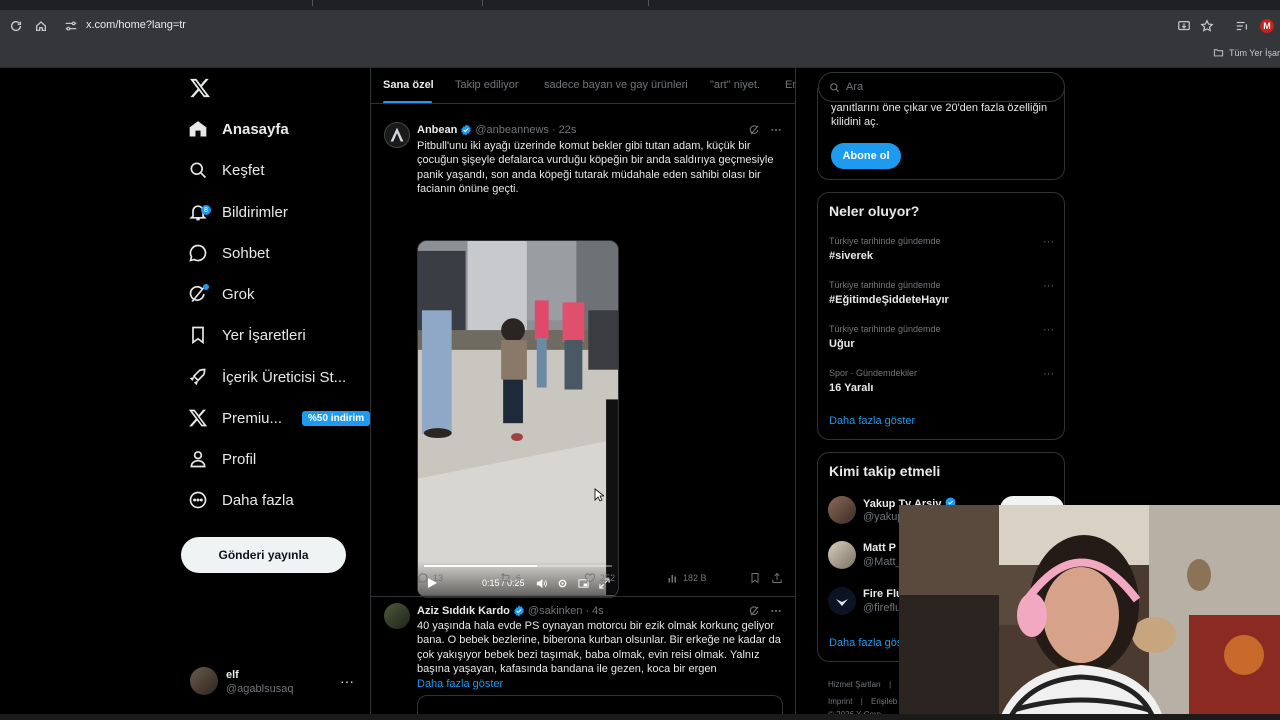 This screenshot has height=720, width=1280. I want to click on post-button: Gönderi yayınla, so click(263, 555).